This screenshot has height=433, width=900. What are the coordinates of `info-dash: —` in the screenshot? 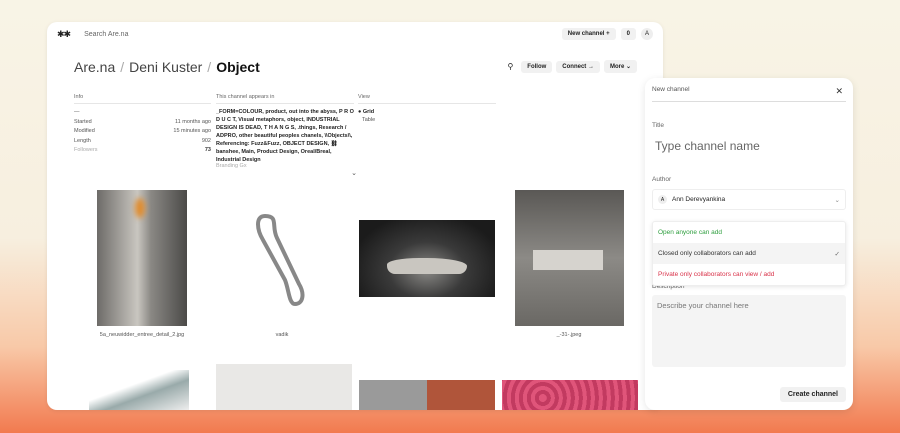 It's located at (77, 112).